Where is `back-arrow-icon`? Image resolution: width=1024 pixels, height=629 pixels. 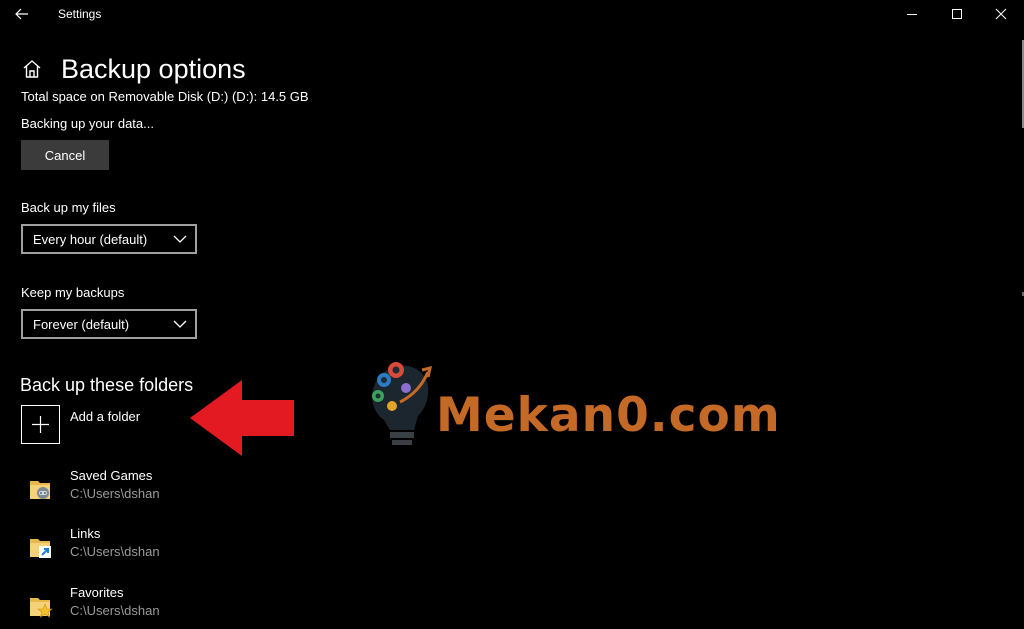
back-arrow-icon is located at coordinates (21, 14).